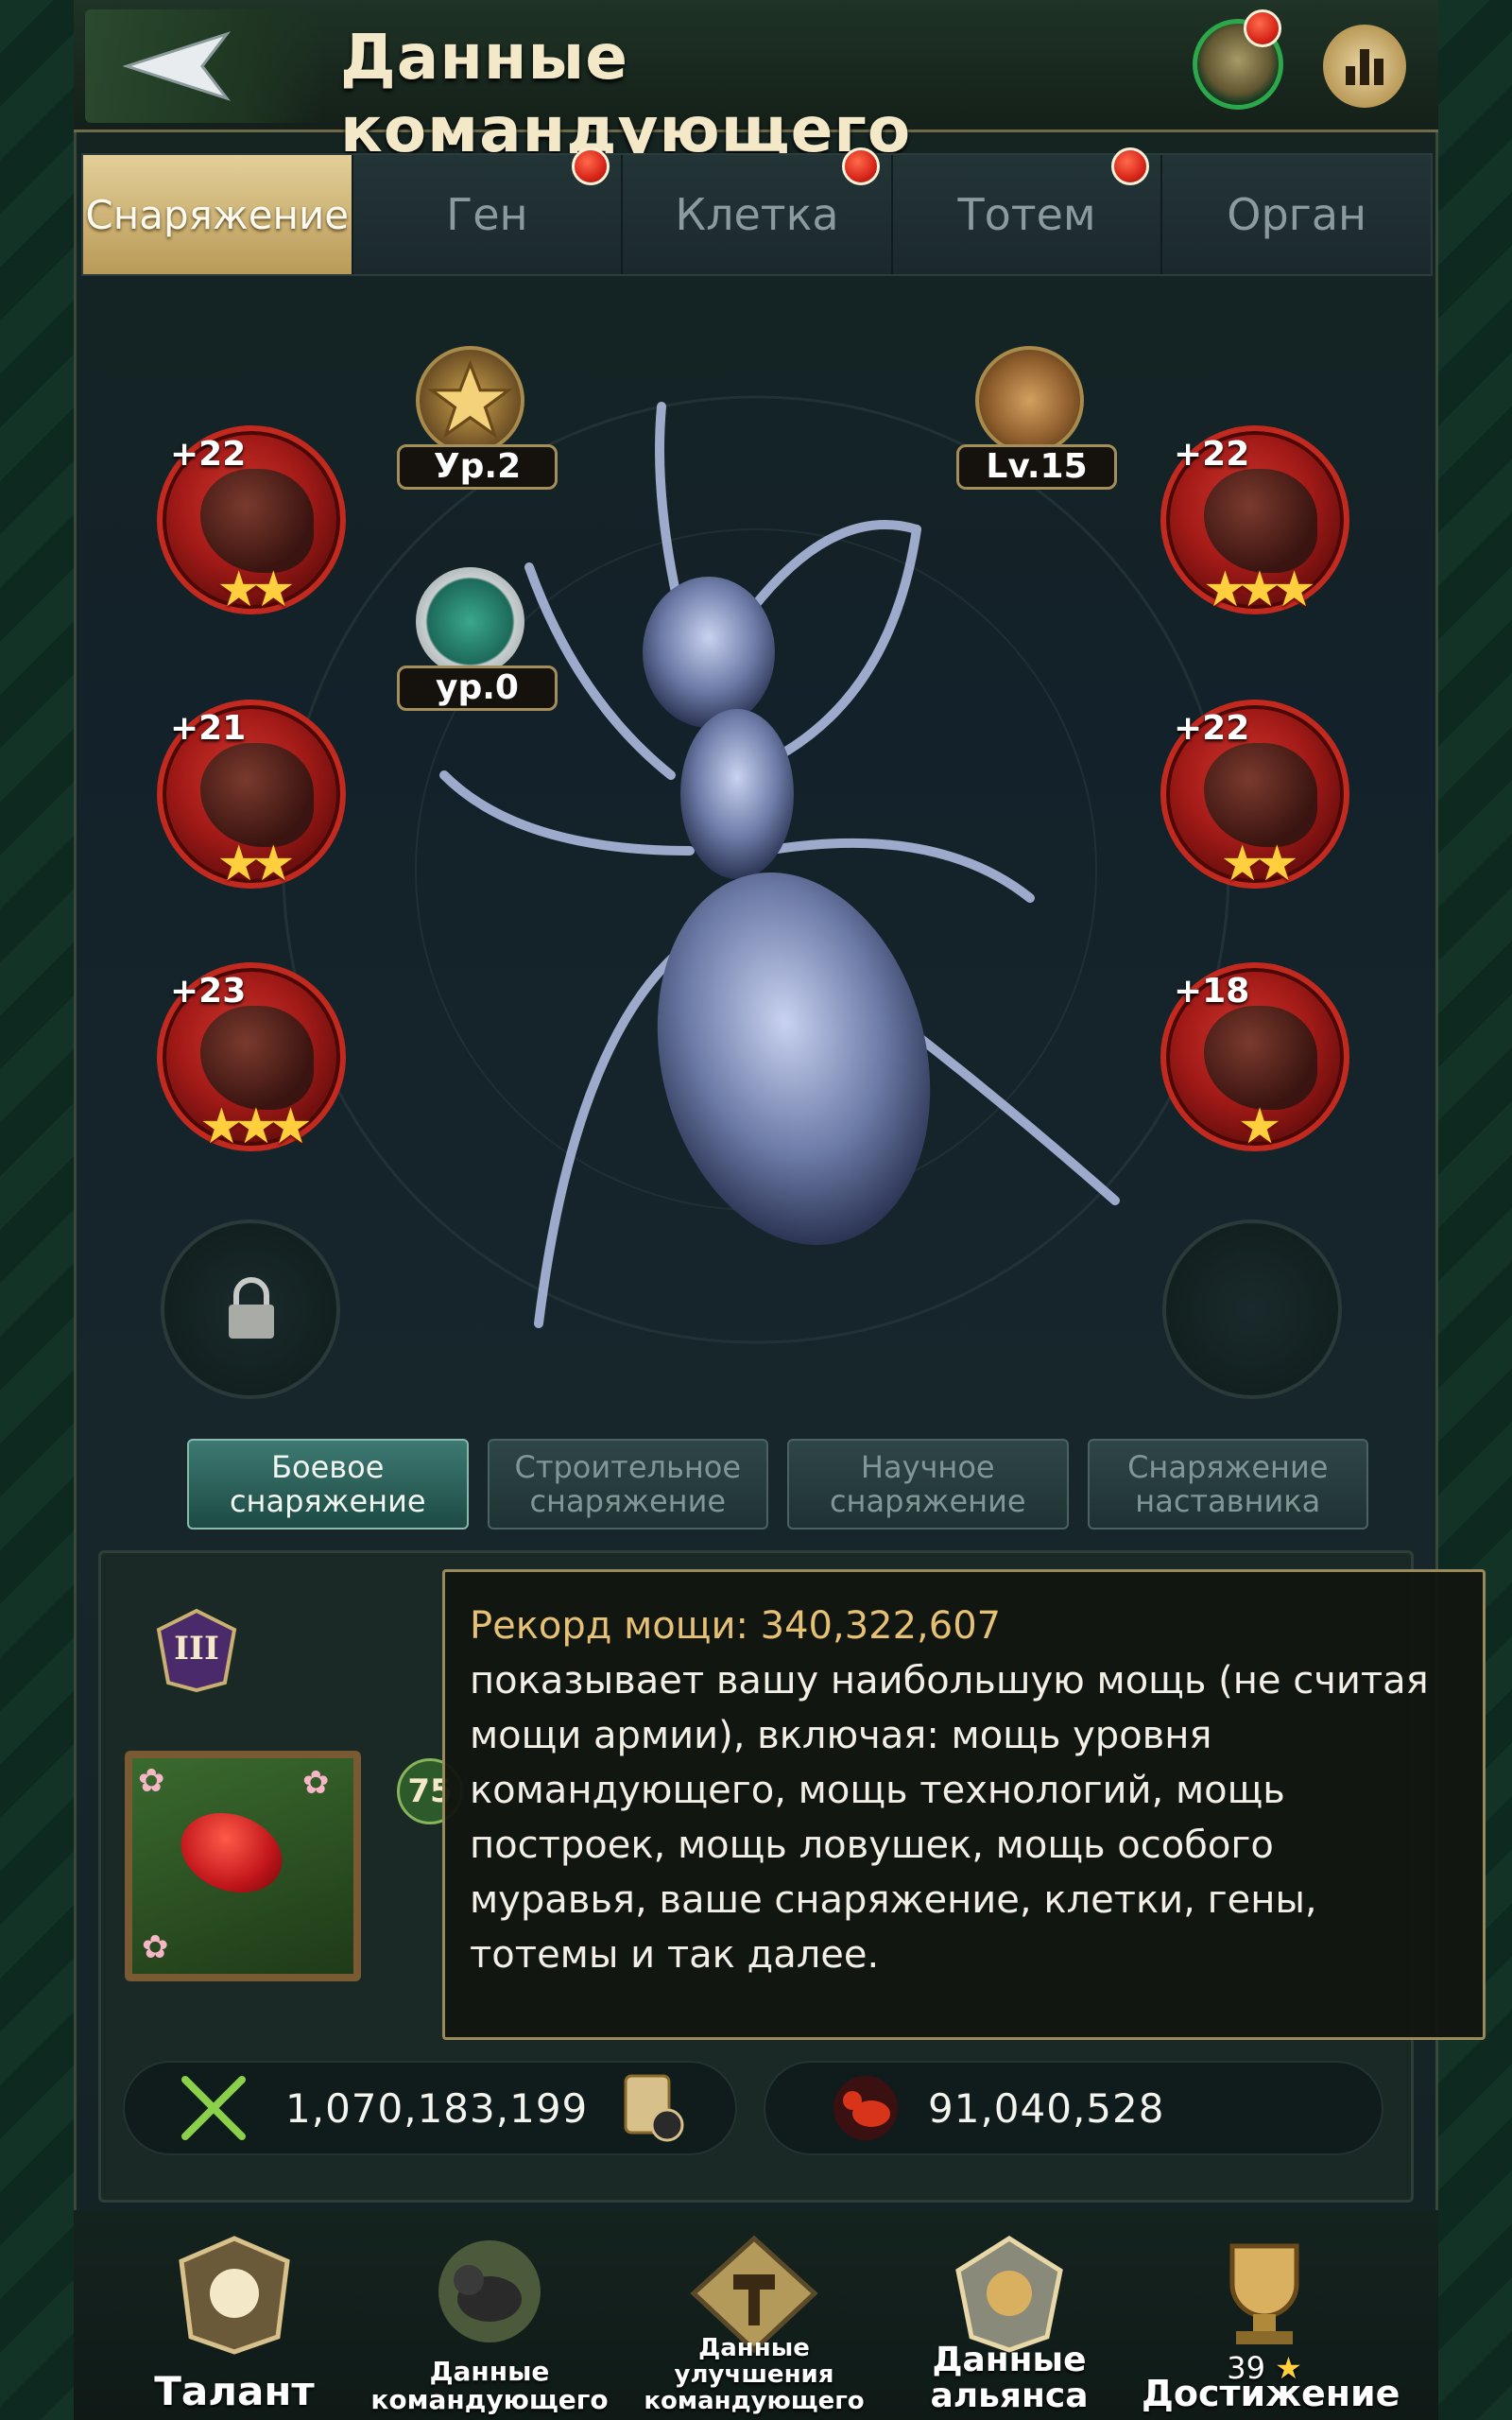  I want to click on badge-level: Ур.2, so click(477, 467).